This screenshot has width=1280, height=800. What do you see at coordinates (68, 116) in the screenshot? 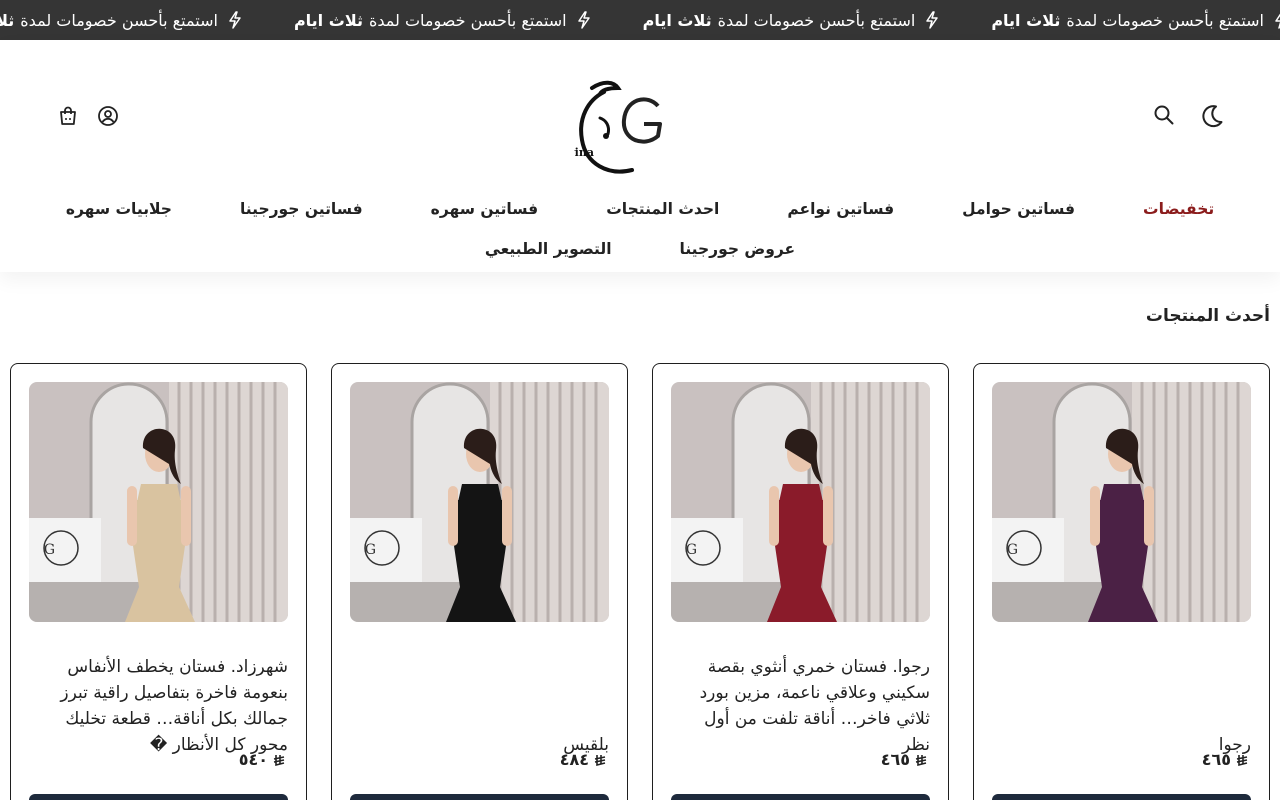
I see `shopping-bag-icon` at bounding box center [68, 116].